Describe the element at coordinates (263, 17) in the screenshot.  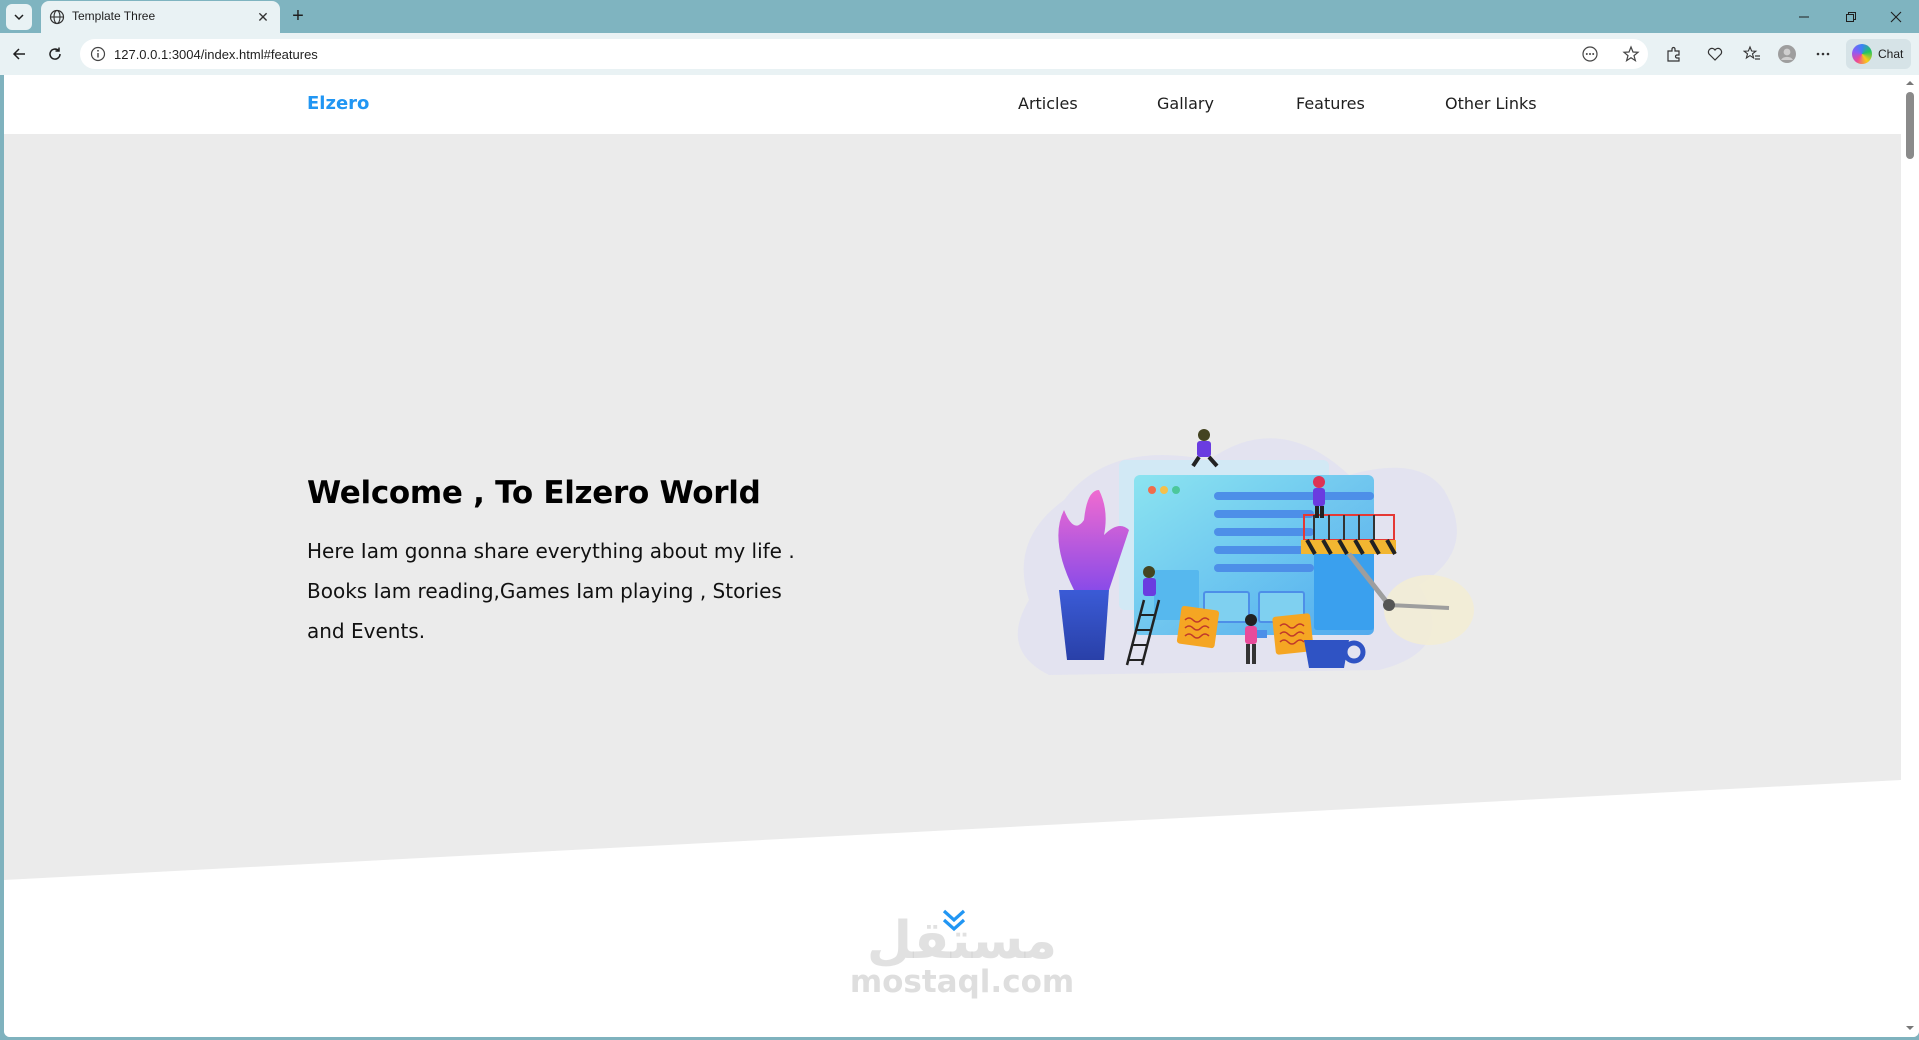
I see `close-tab-icon: ✕` at that location.